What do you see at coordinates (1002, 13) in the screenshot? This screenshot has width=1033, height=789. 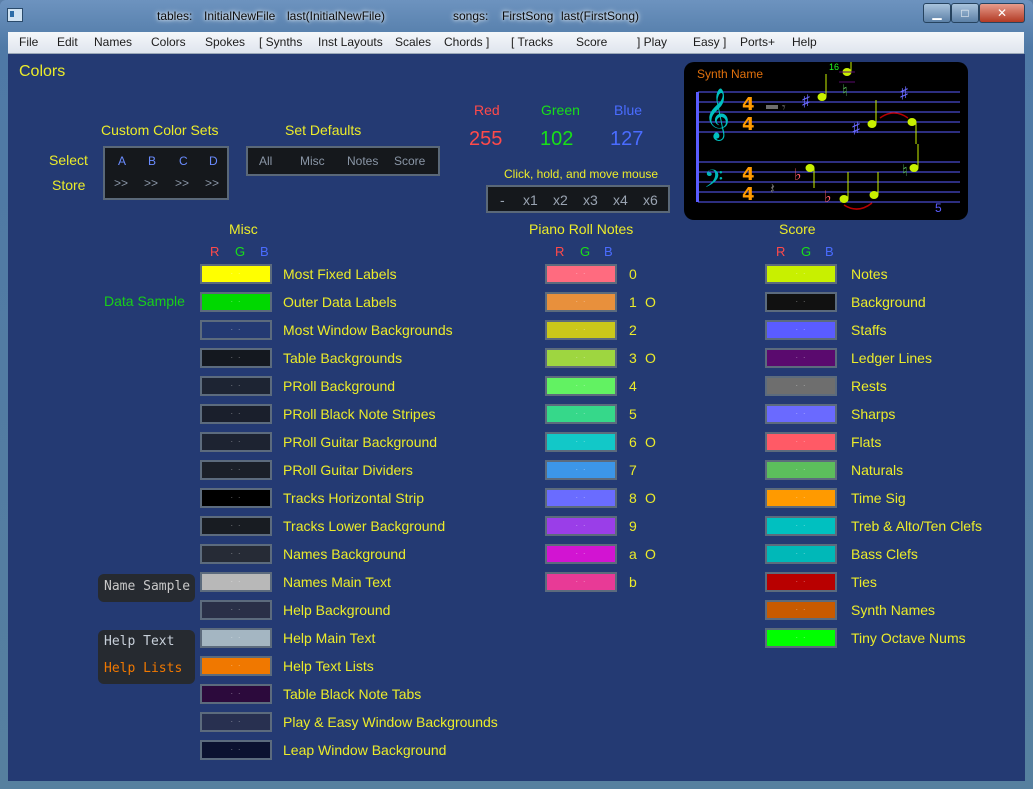 I see `close-button: ✕` at bounding box center [1002, 13].